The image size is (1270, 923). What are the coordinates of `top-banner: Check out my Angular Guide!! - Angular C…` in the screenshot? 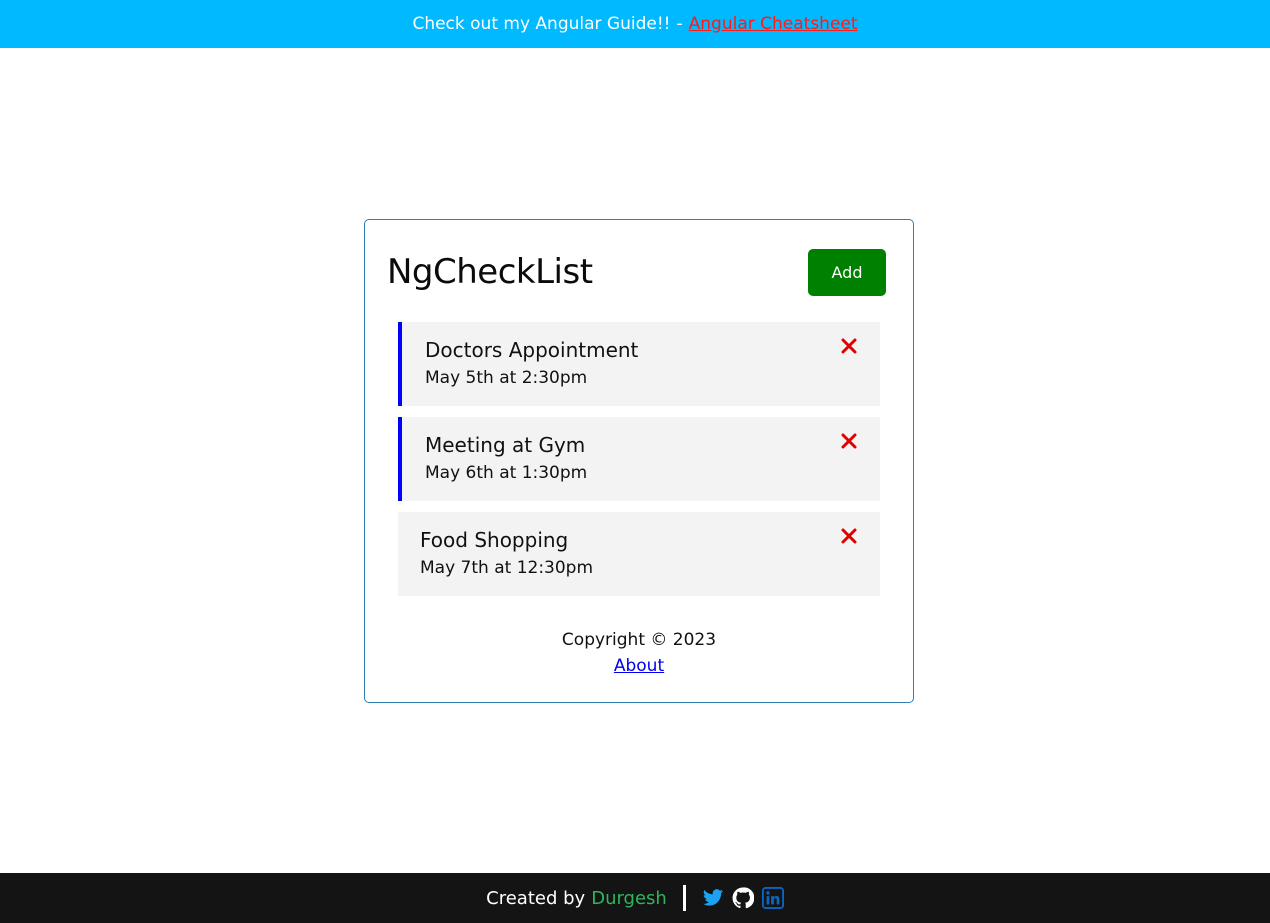 It's located at (635, 24).